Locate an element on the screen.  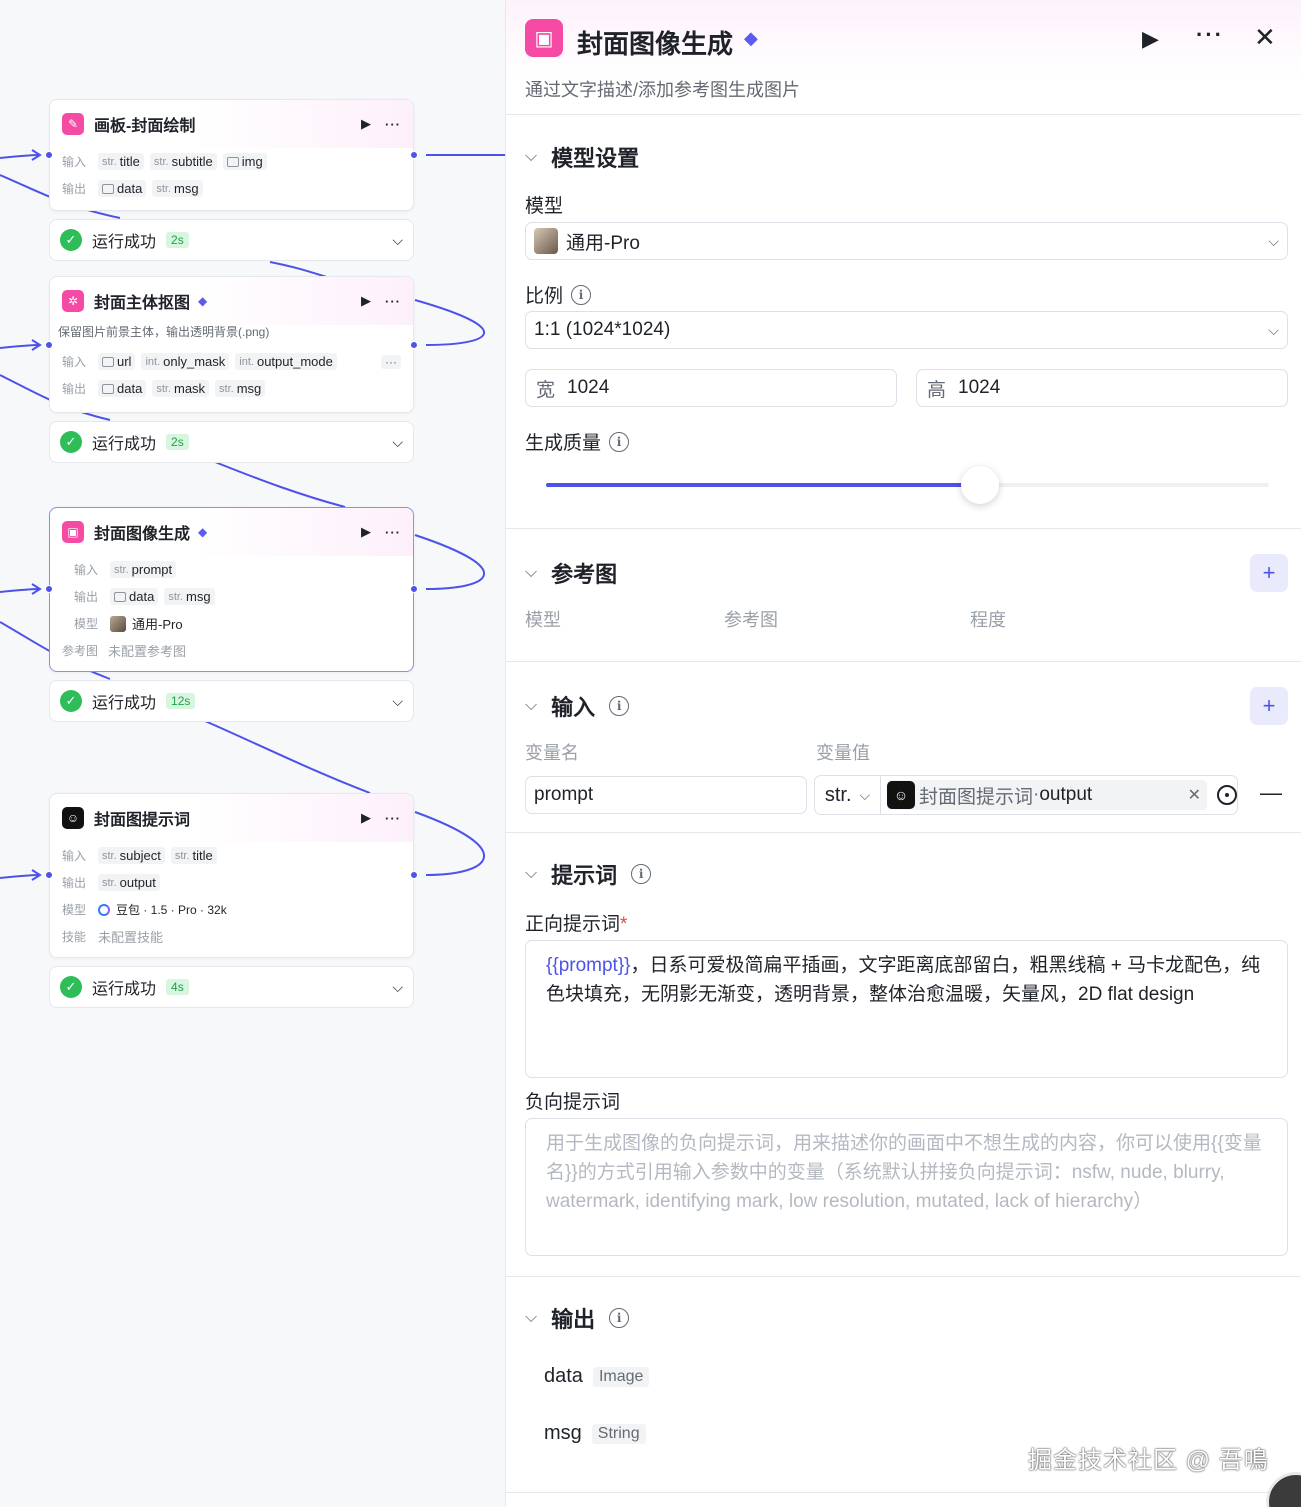
col-degree: 程度 is located at coordinates (988, 620).